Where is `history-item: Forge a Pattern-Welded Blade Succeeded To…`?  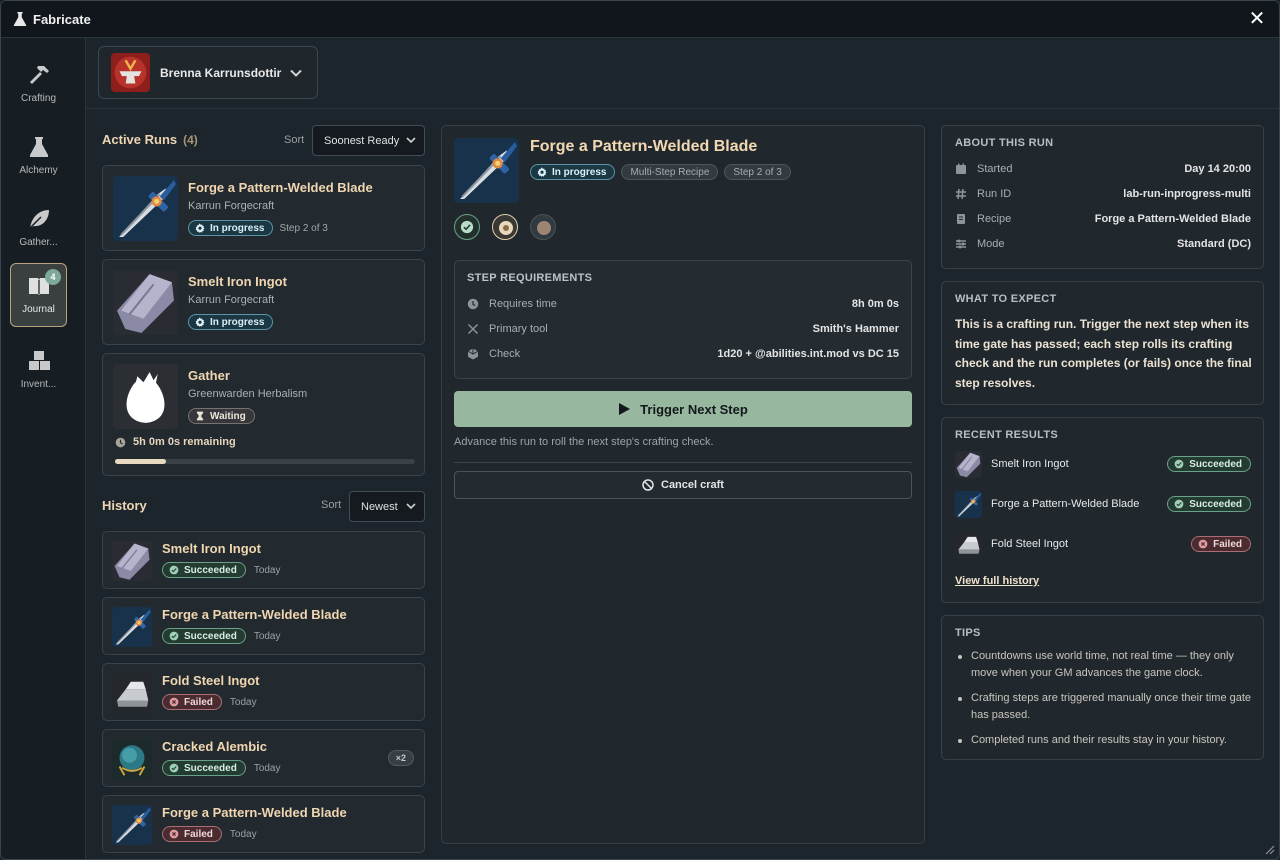
history-item: Forge a Pattern-Welded Blade Succeeded To… is located at coordinates (263, 626).